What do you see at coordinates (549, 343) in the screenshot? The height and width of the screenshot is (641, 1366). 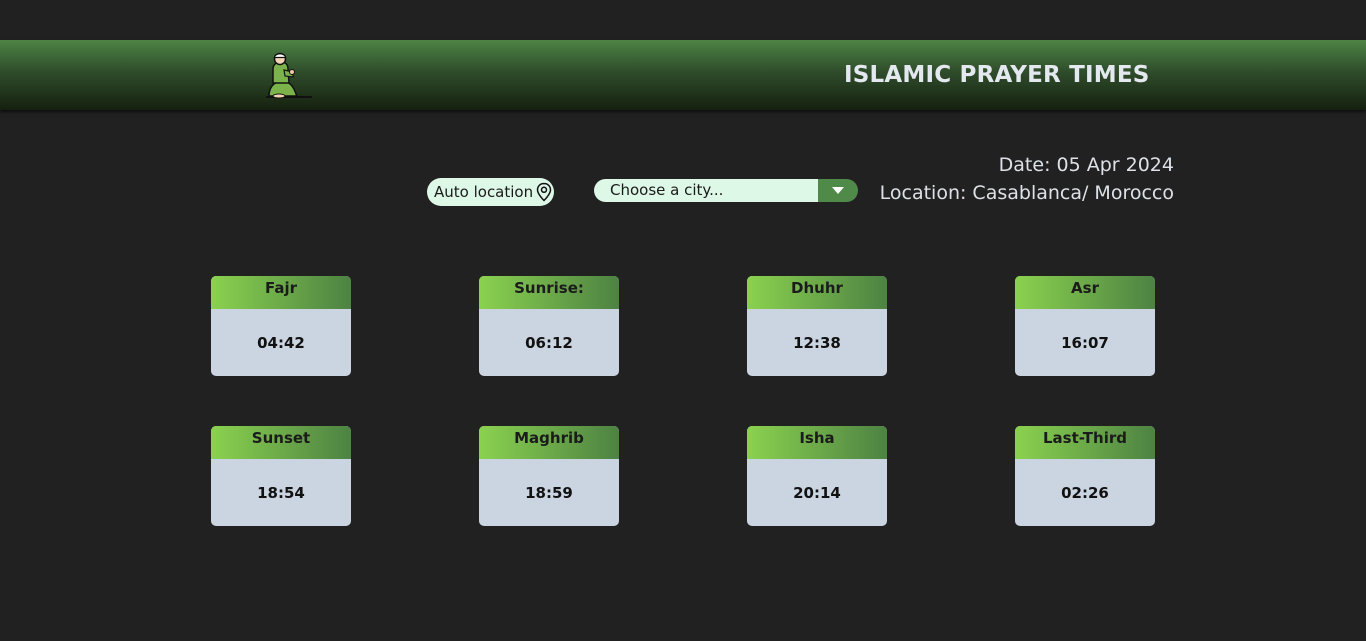 I see `prayer-time: 06:12` at bounding box center [549, 343].